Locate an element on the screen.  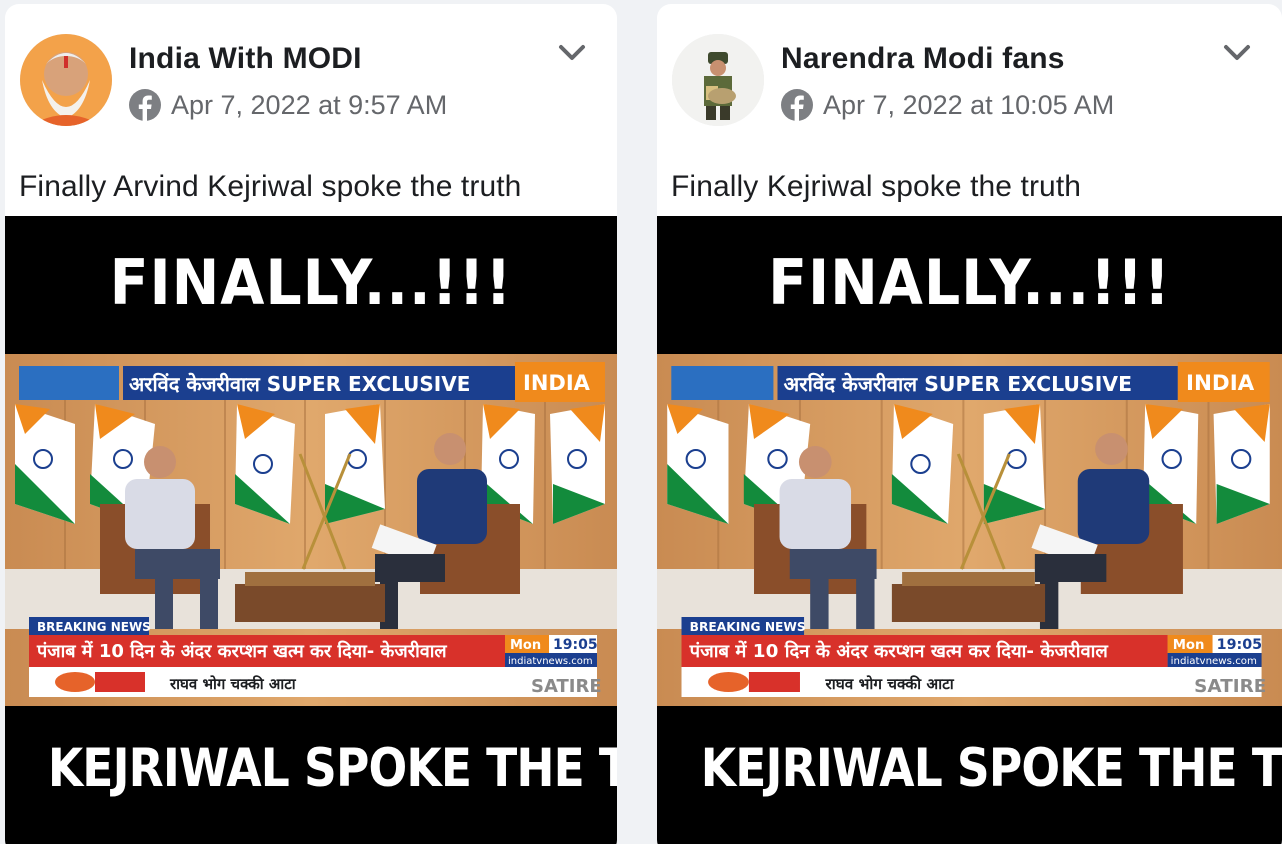
post-meta: Apr 7, 2022 at 10:05 AM is located at coordinates (947, 105).